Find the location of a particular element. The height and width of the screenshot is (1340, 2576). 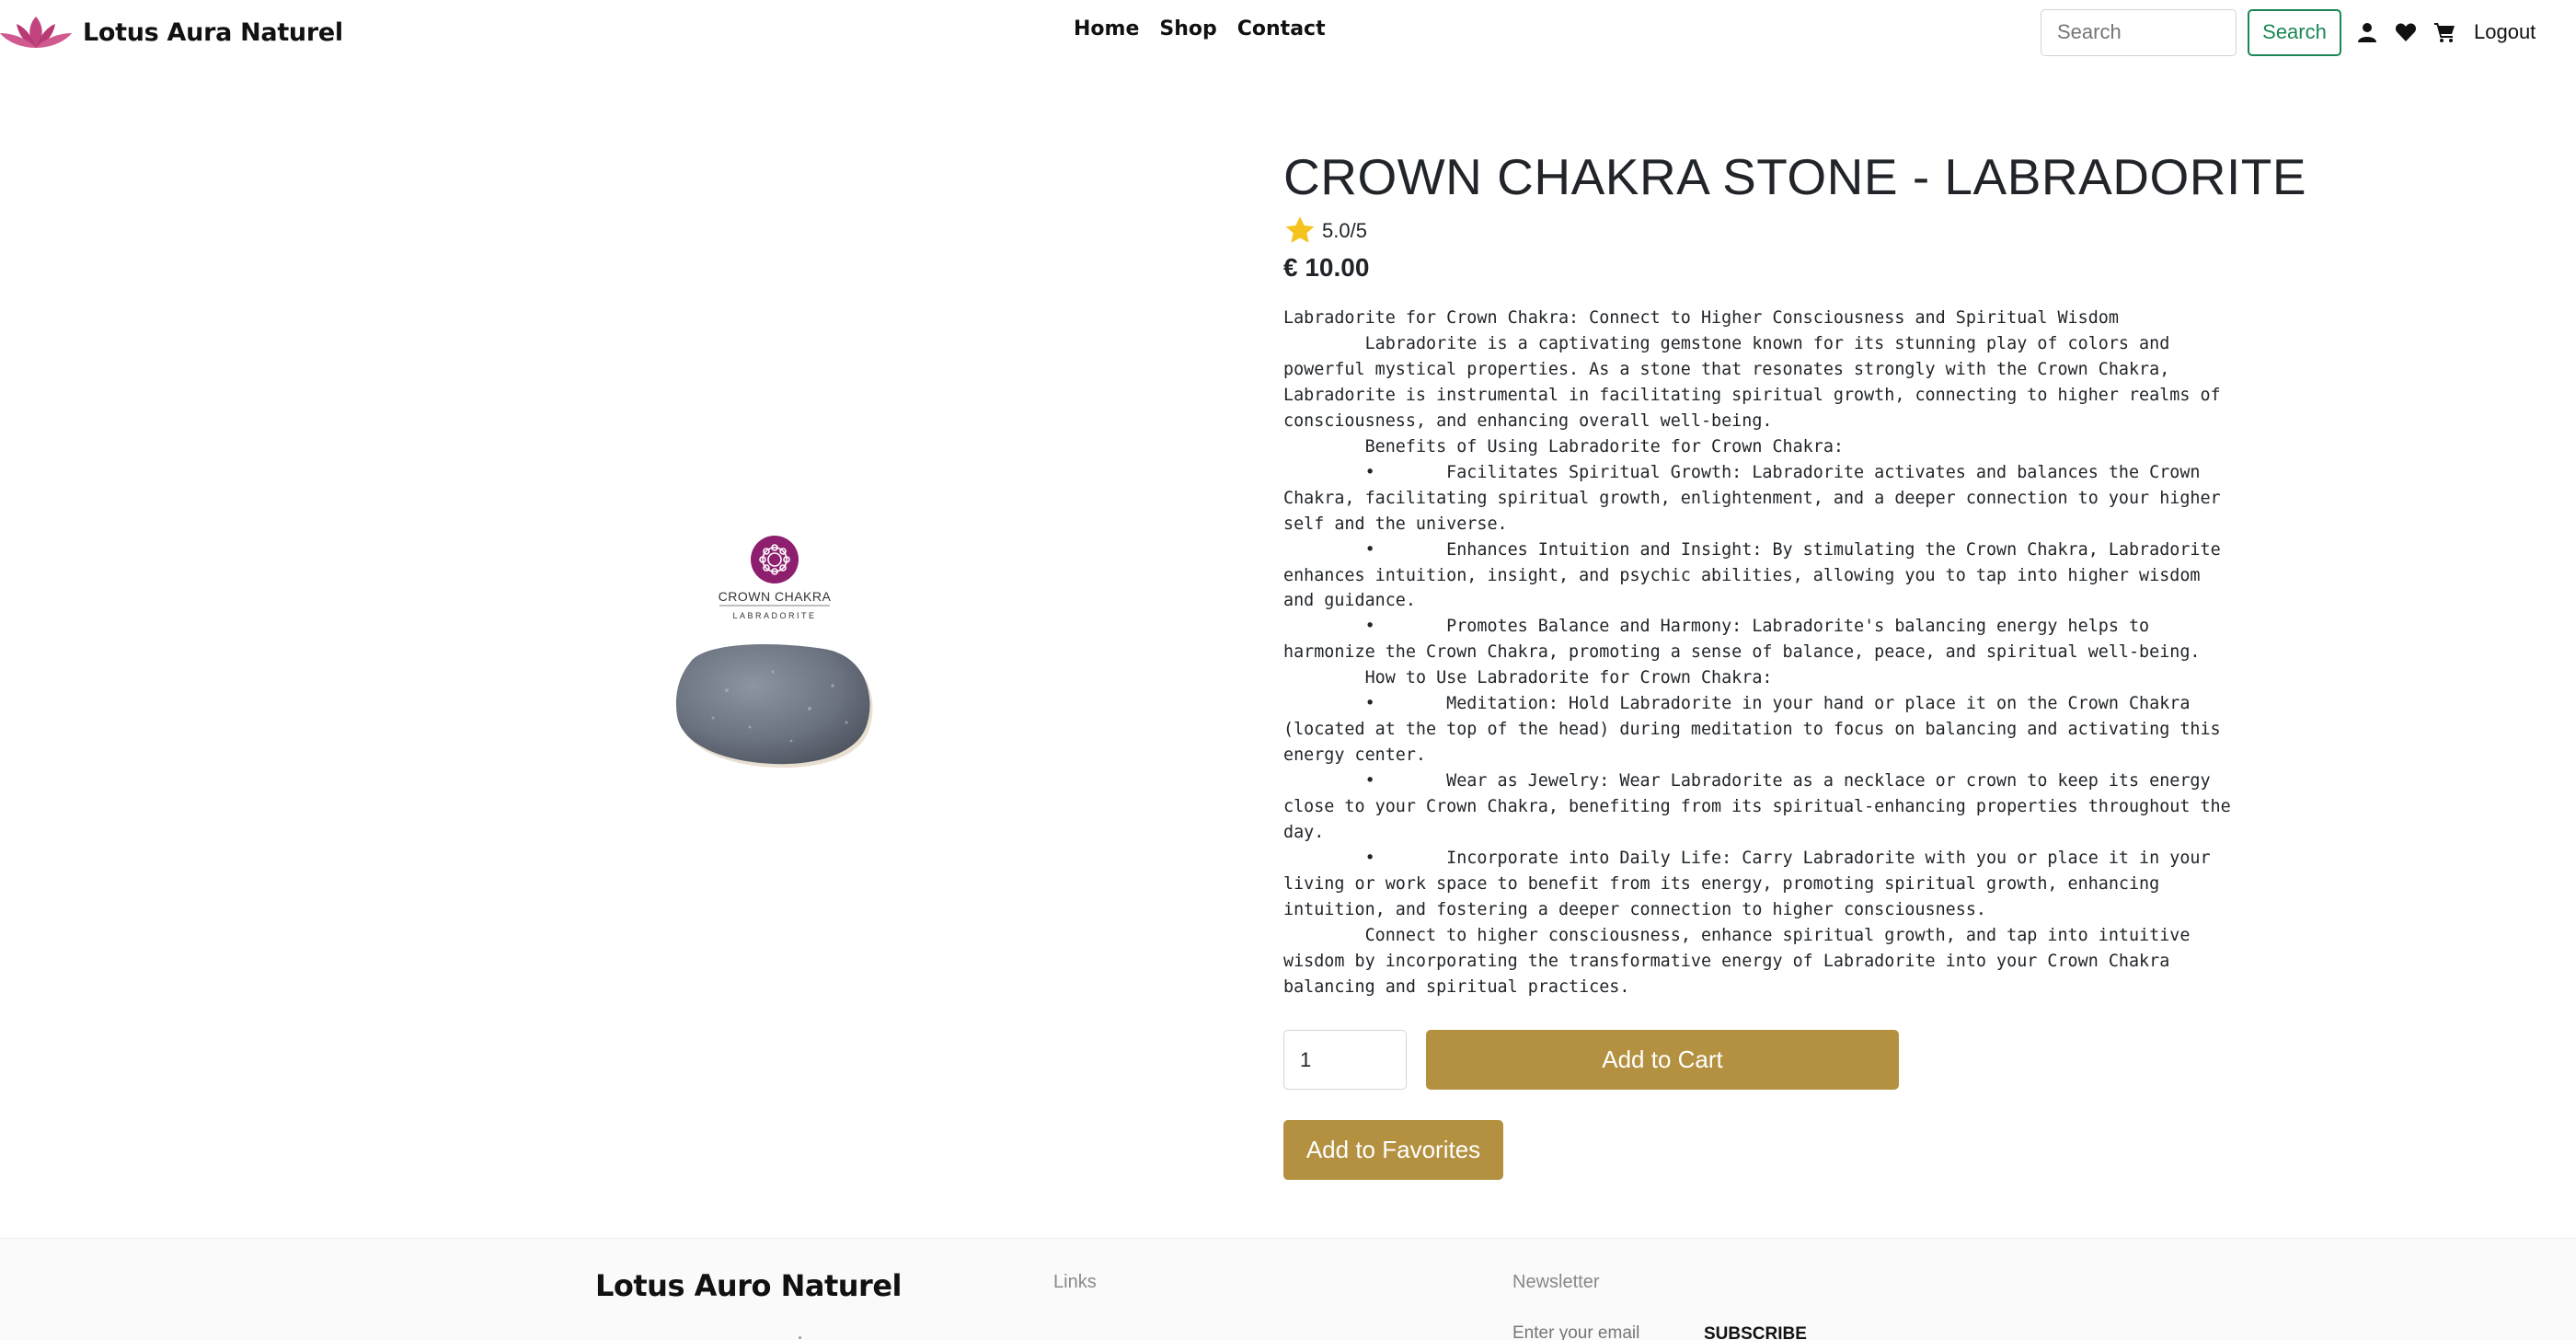

brand-name: Lotus Aura Naturel is located at coordinates (213, 32).